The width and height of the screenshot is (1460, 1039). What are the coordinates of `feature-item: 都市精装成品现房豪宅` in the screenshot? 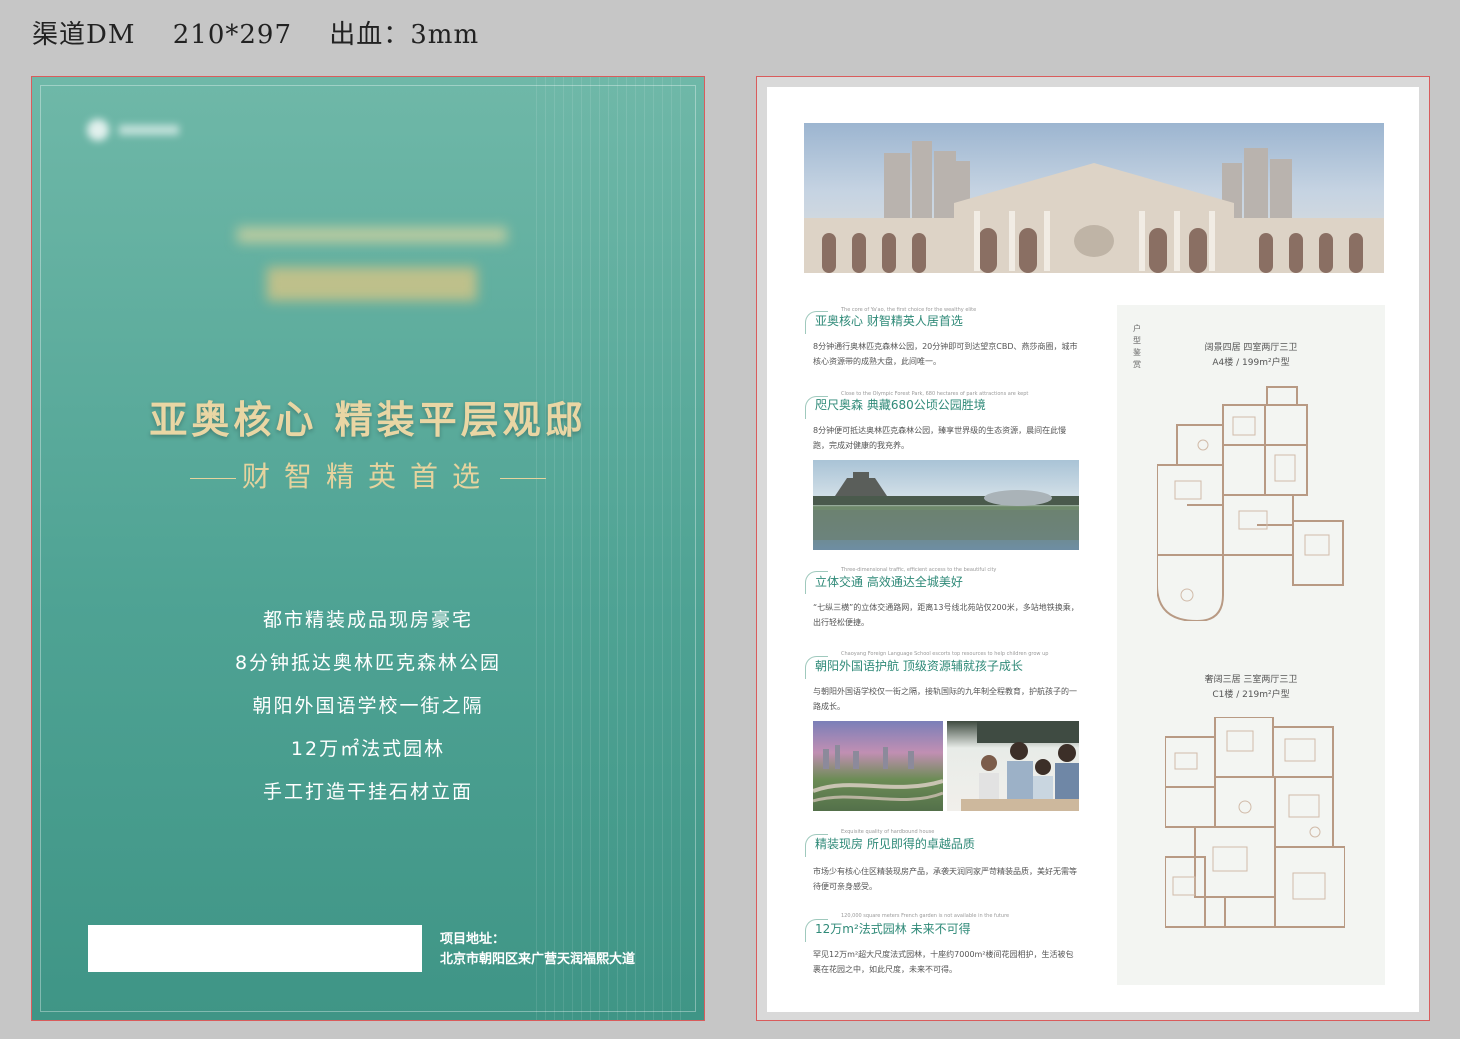 It's located at (367, 620).